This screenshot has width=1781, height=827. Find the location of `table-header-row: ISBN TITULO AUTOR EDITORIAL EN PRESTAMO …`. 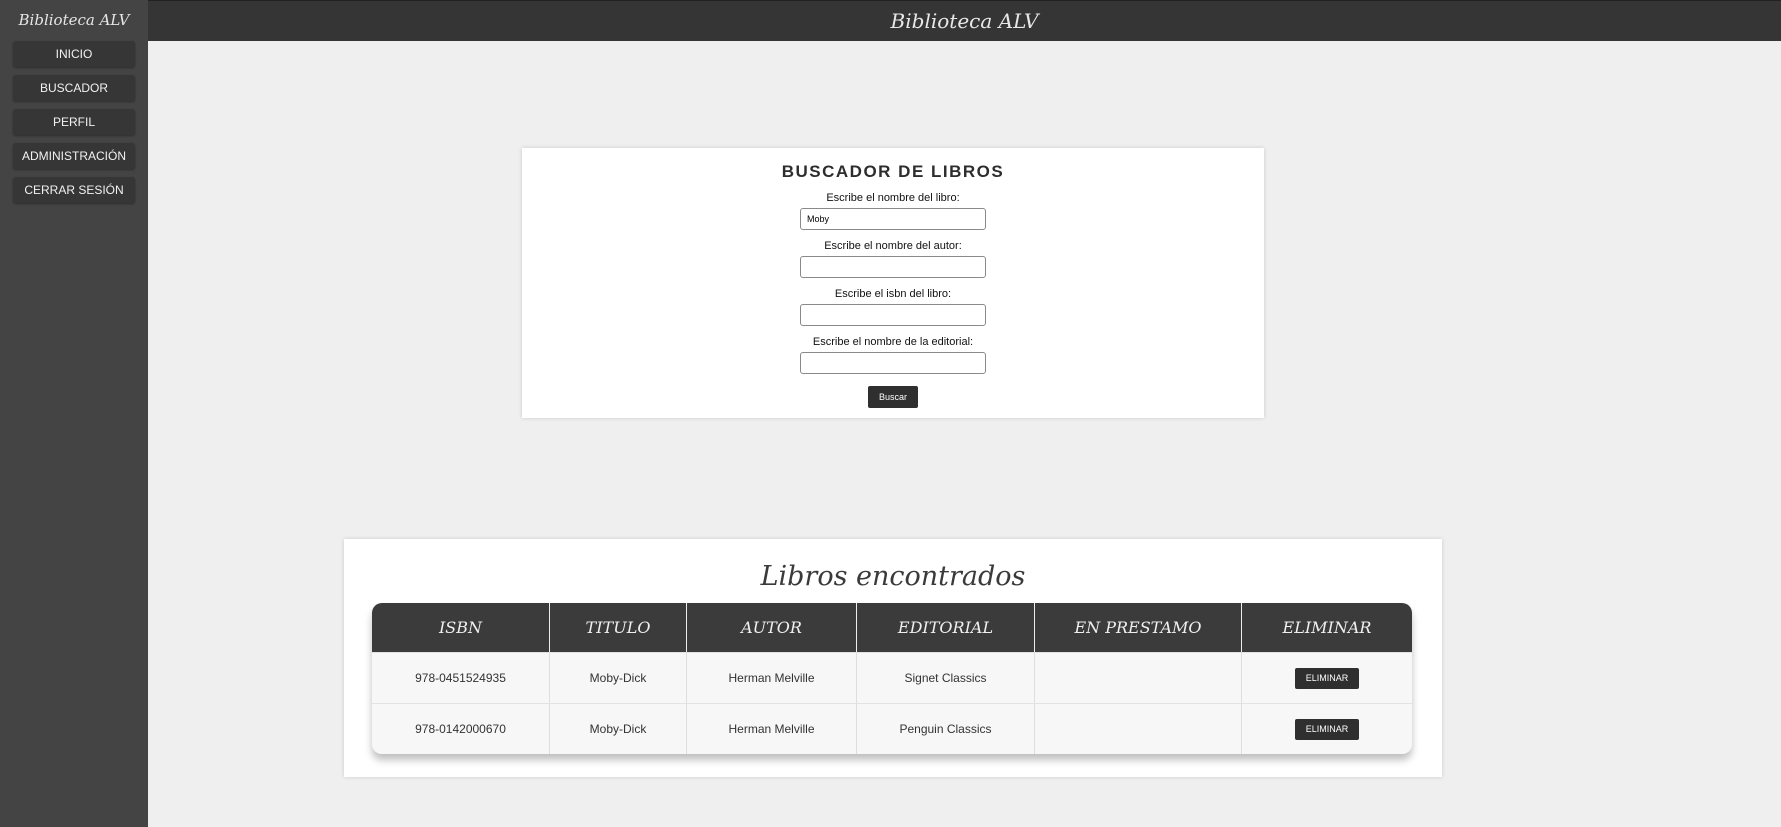

table-header-row: ISBN TITULO AUTOR EDITORIAL EN PRESTAMO … is located at coordinates (892, 627).